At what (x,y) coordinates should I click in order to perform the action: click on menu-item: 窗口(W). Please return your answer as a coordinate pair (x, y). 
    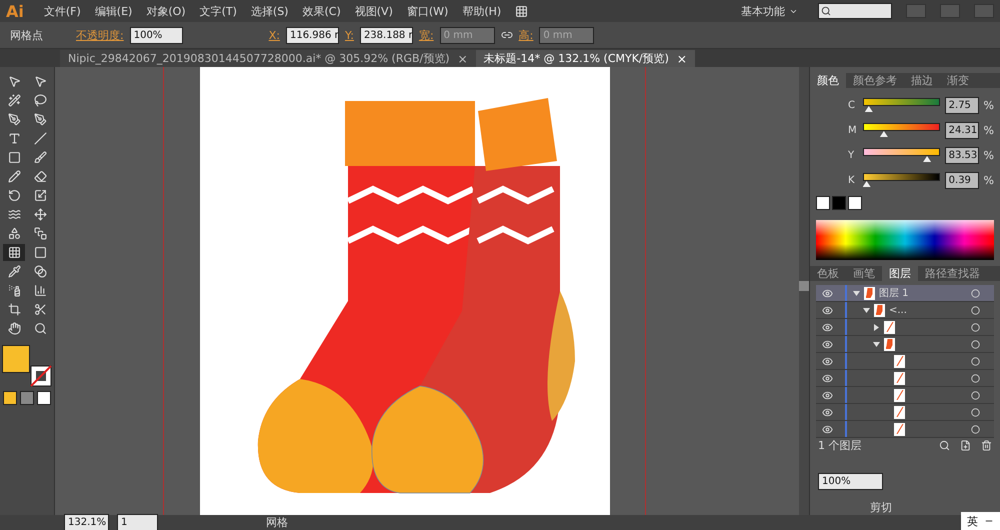
    Looking at the image, I should click on (427, 11).